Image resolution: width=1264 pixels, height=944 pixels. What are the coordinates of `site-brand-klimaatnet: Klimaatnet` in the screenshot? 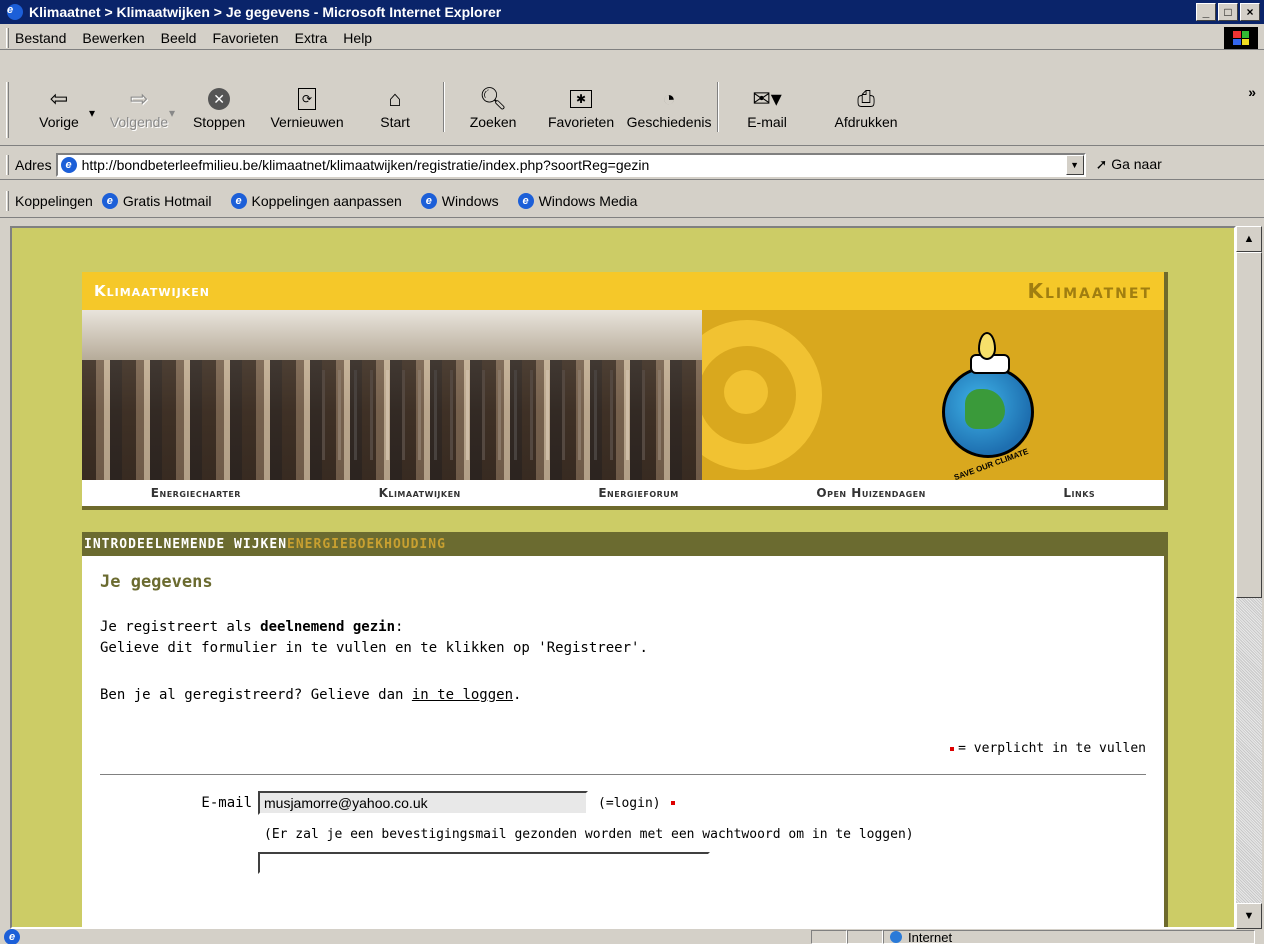 It's located at (1089, 291).